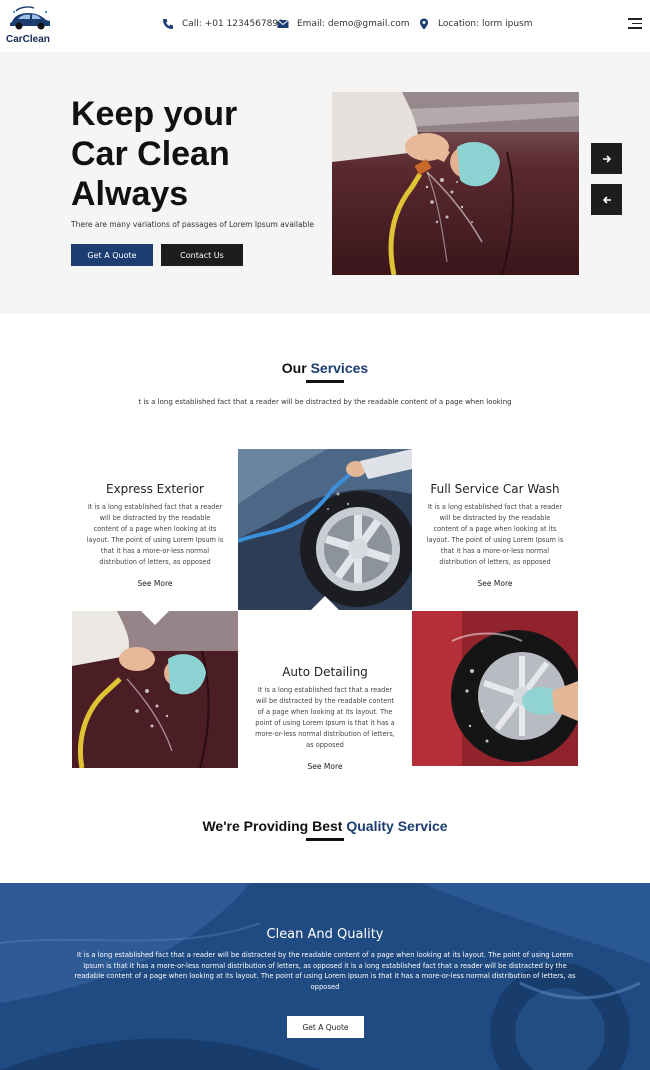 The height and width of the screenshot is (1070, 650). What do you see at coordinates (168, 24) in the screenshot?
I see `phone-icon` at bounding box center [168, 24].